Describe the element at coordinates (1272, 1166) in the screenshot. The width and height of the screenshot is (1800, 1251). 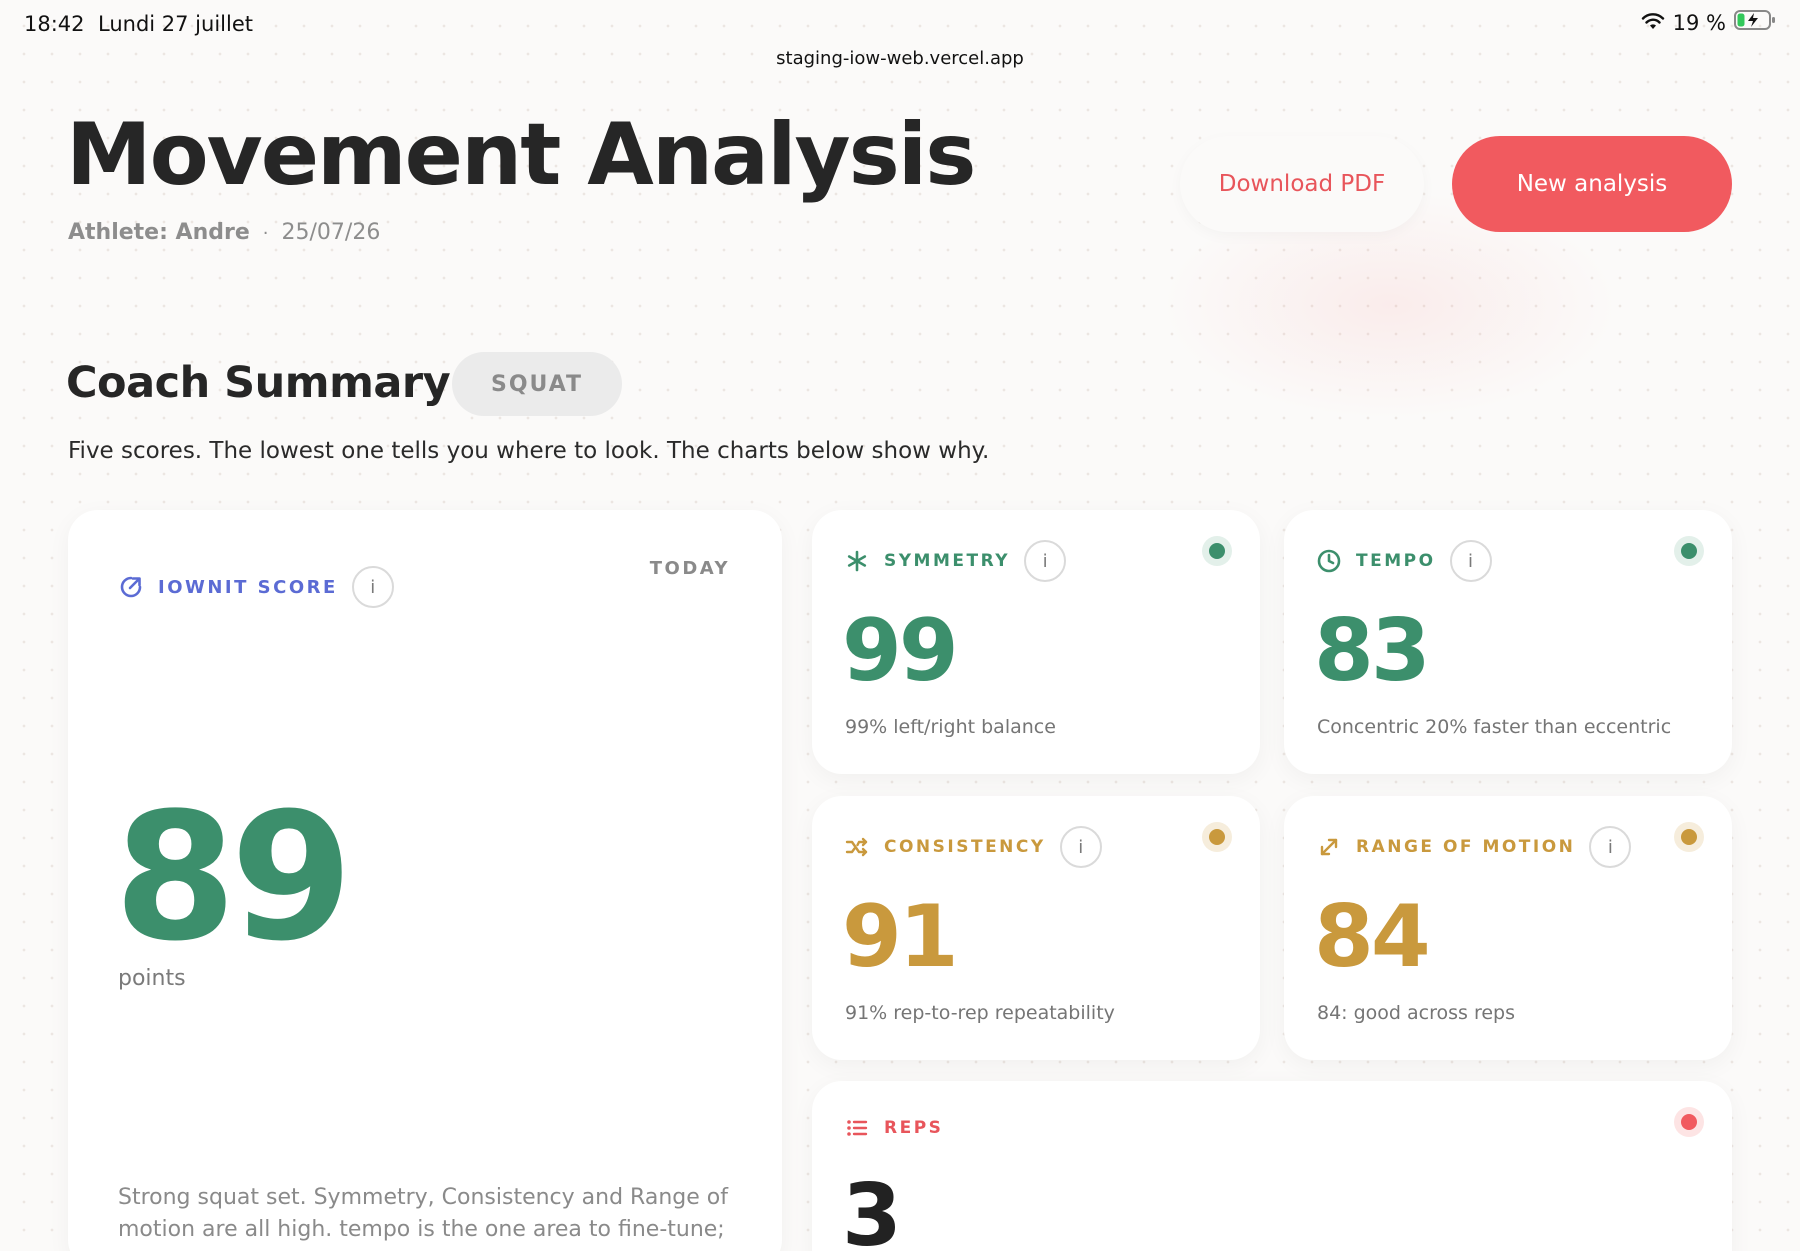
I see `reps-card: REPS 3` at that location.